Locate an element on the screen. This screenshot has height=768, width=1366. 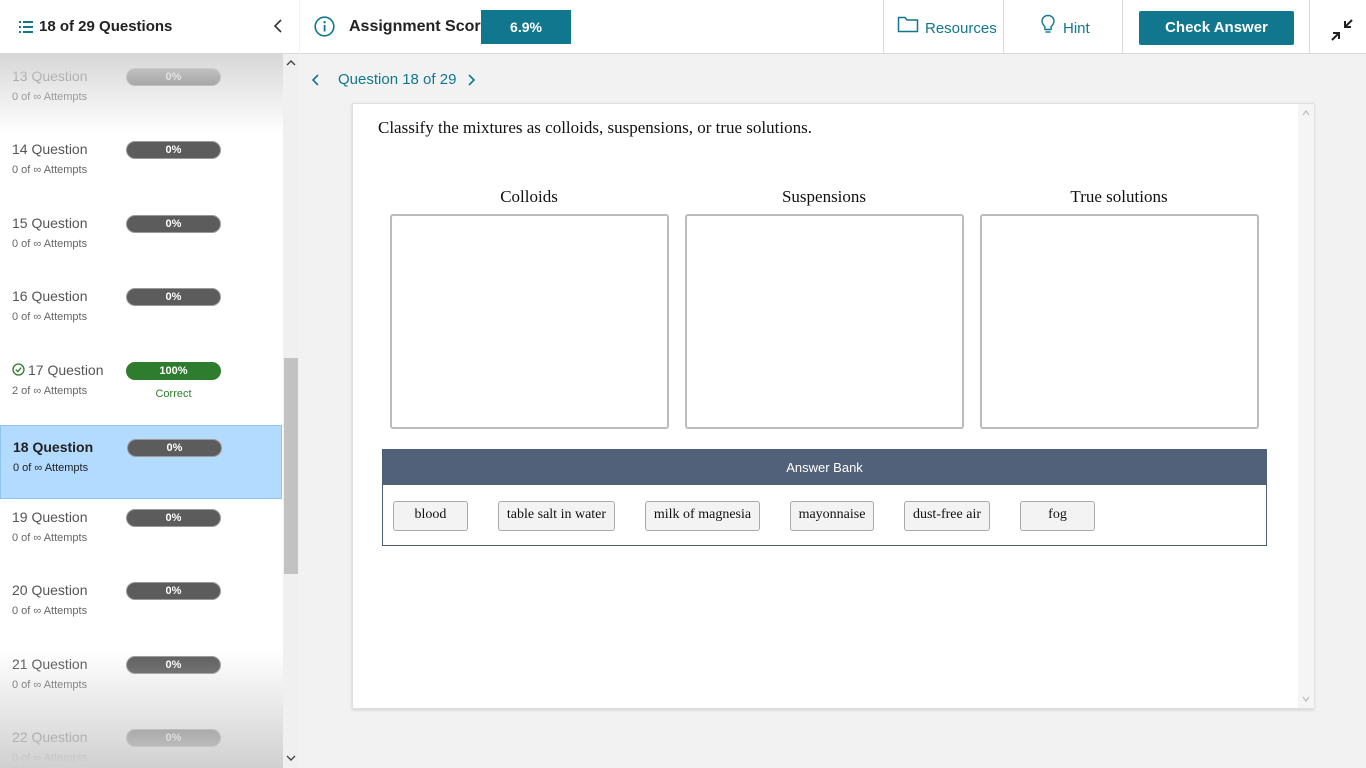
question-title: 18 Question is located at coordinates (53, 447).